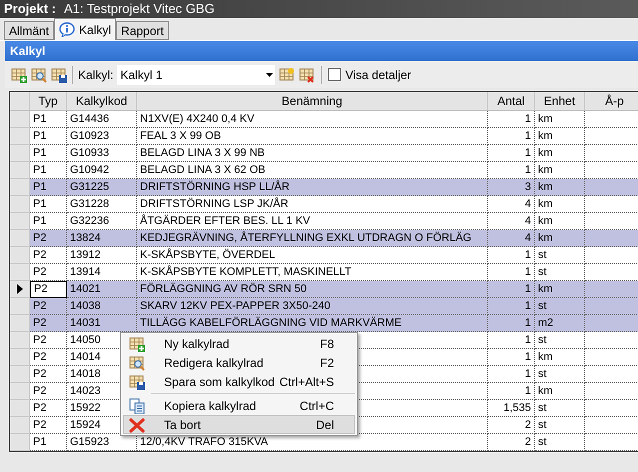 This screenshot has height=472, width=638. I want to click on checkbox-label: Visa detaljer, so click(378, 75).